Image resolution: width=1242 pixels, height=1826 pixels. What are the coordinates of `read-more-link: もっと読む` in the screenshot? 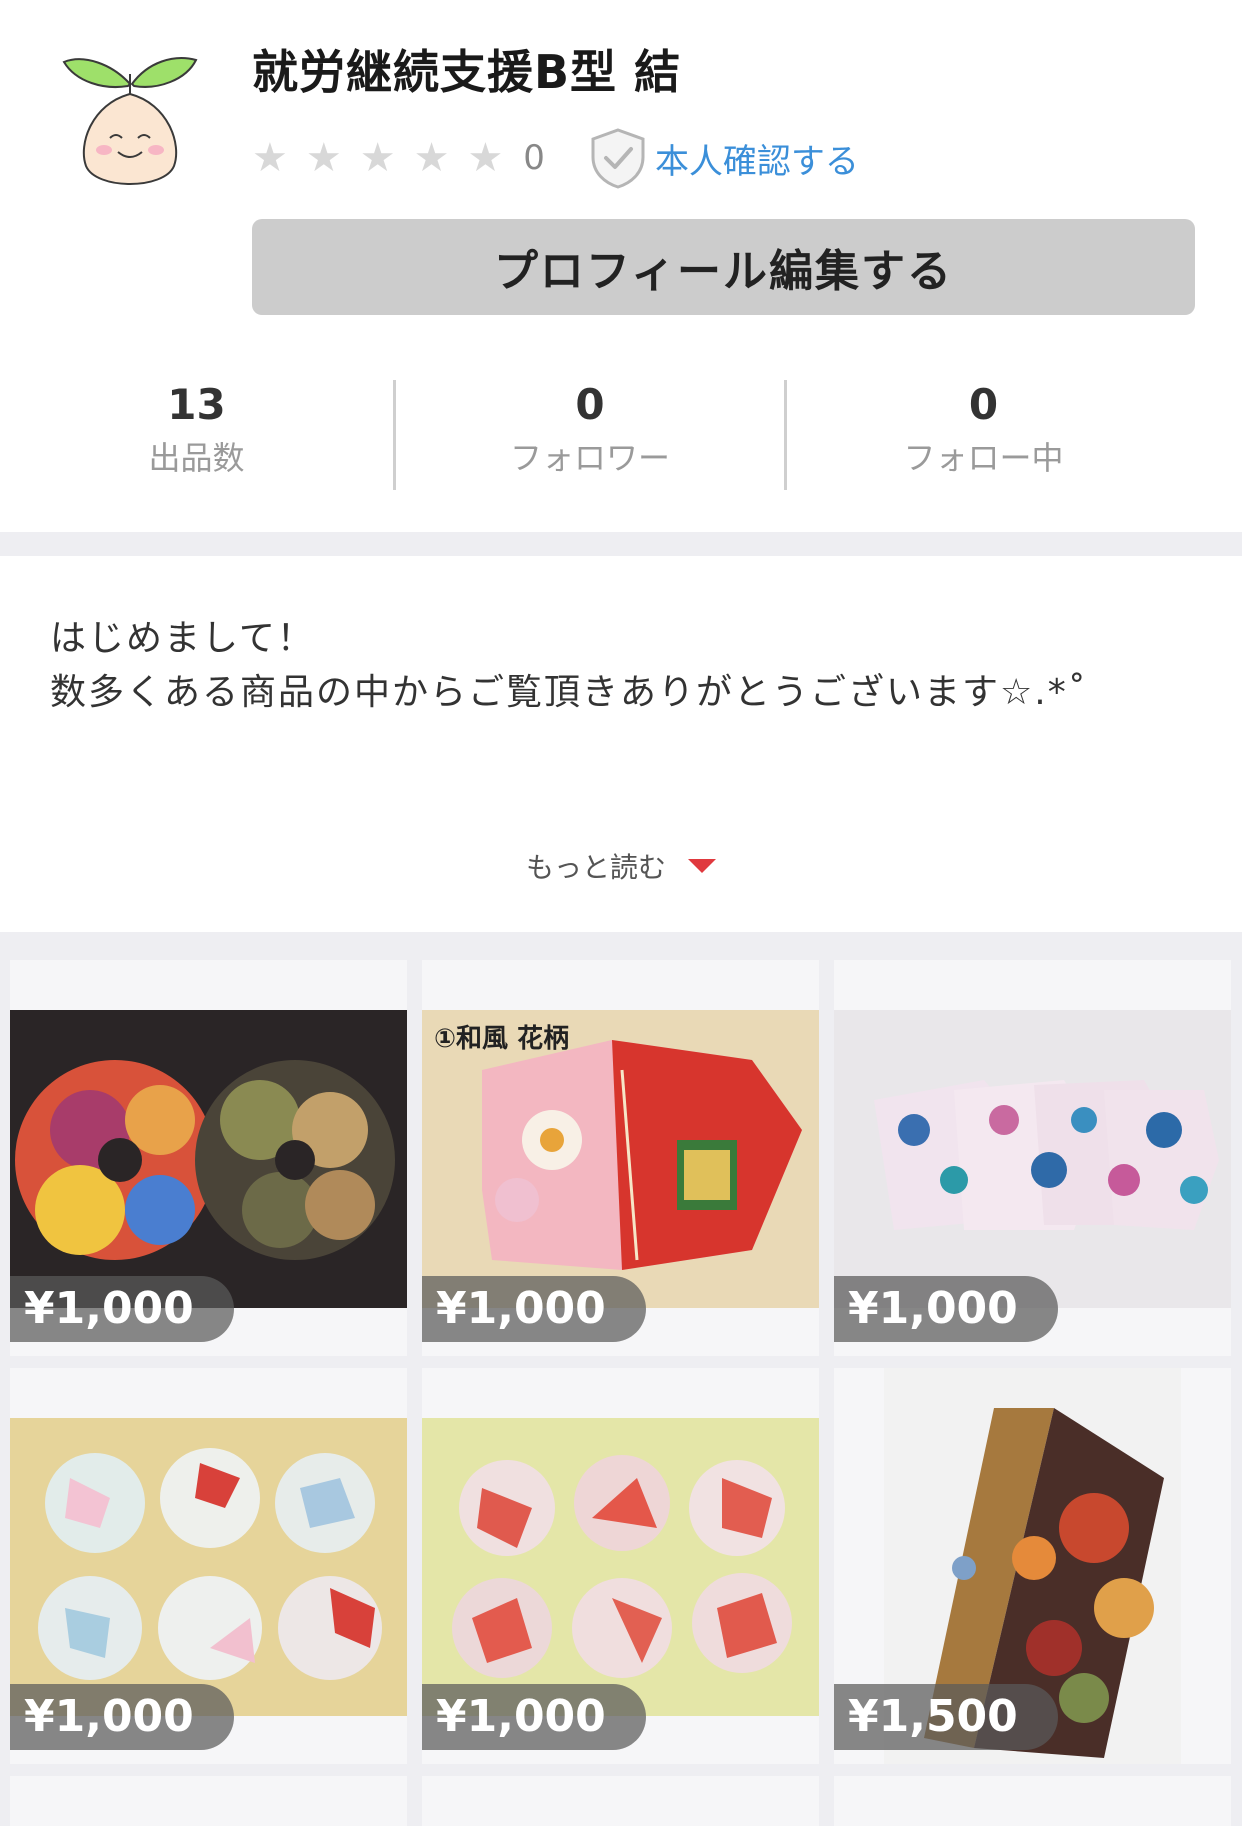 It's located at (621, 866).